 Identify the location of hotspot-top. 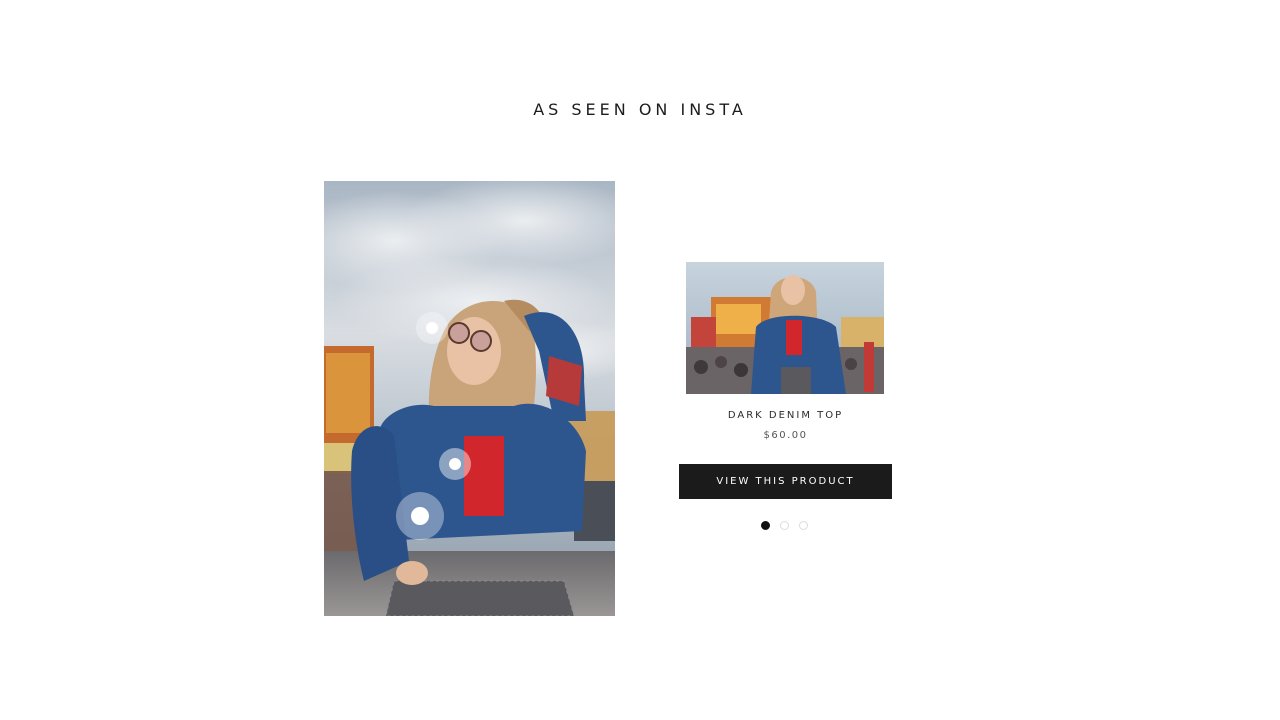
(455, 464).